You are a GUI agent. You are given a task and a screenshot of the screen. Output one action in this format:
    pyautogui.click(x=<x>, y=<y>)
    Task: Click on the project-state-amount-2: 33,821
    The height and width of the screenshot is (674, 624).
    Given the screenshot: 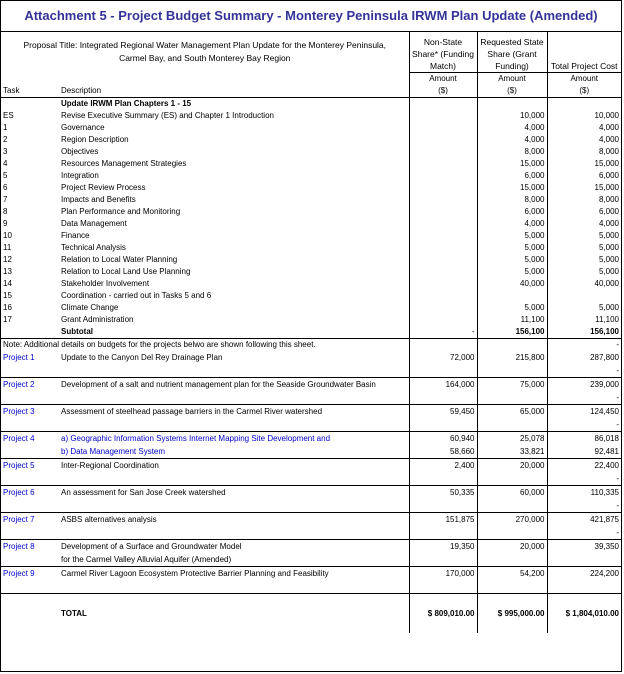 What is the action you would take?
    pyautogui.click(x=511, y=452)
    